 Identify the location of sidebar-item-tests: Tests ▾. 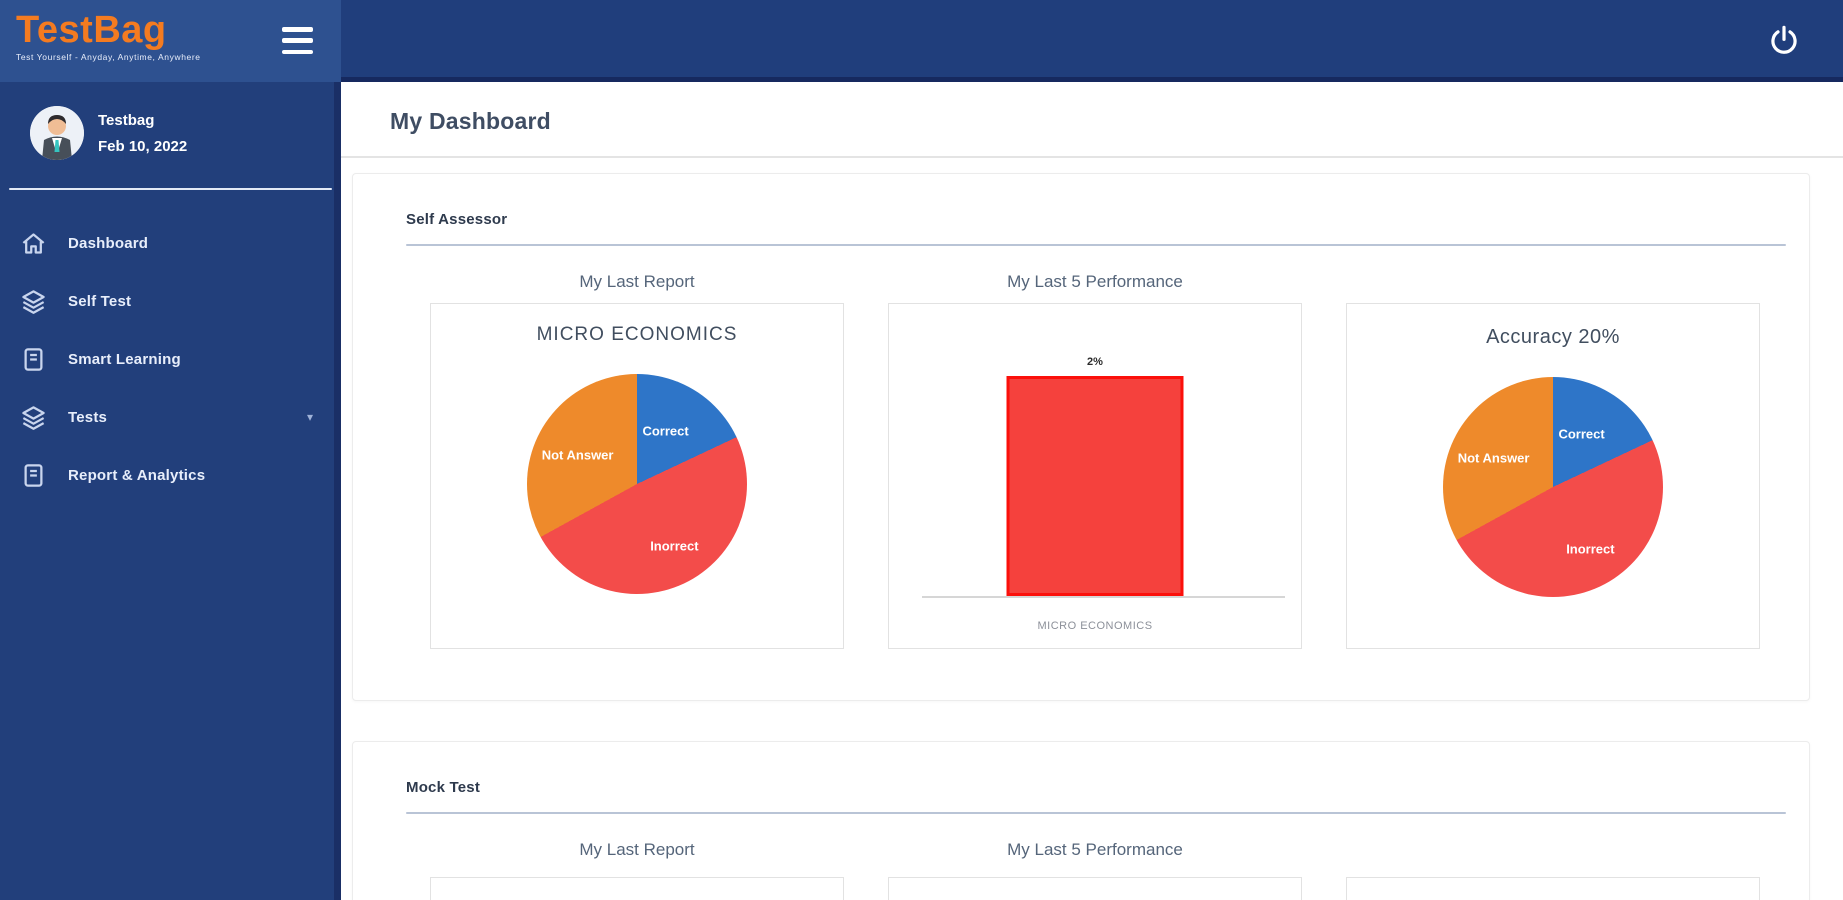
(170, 417).